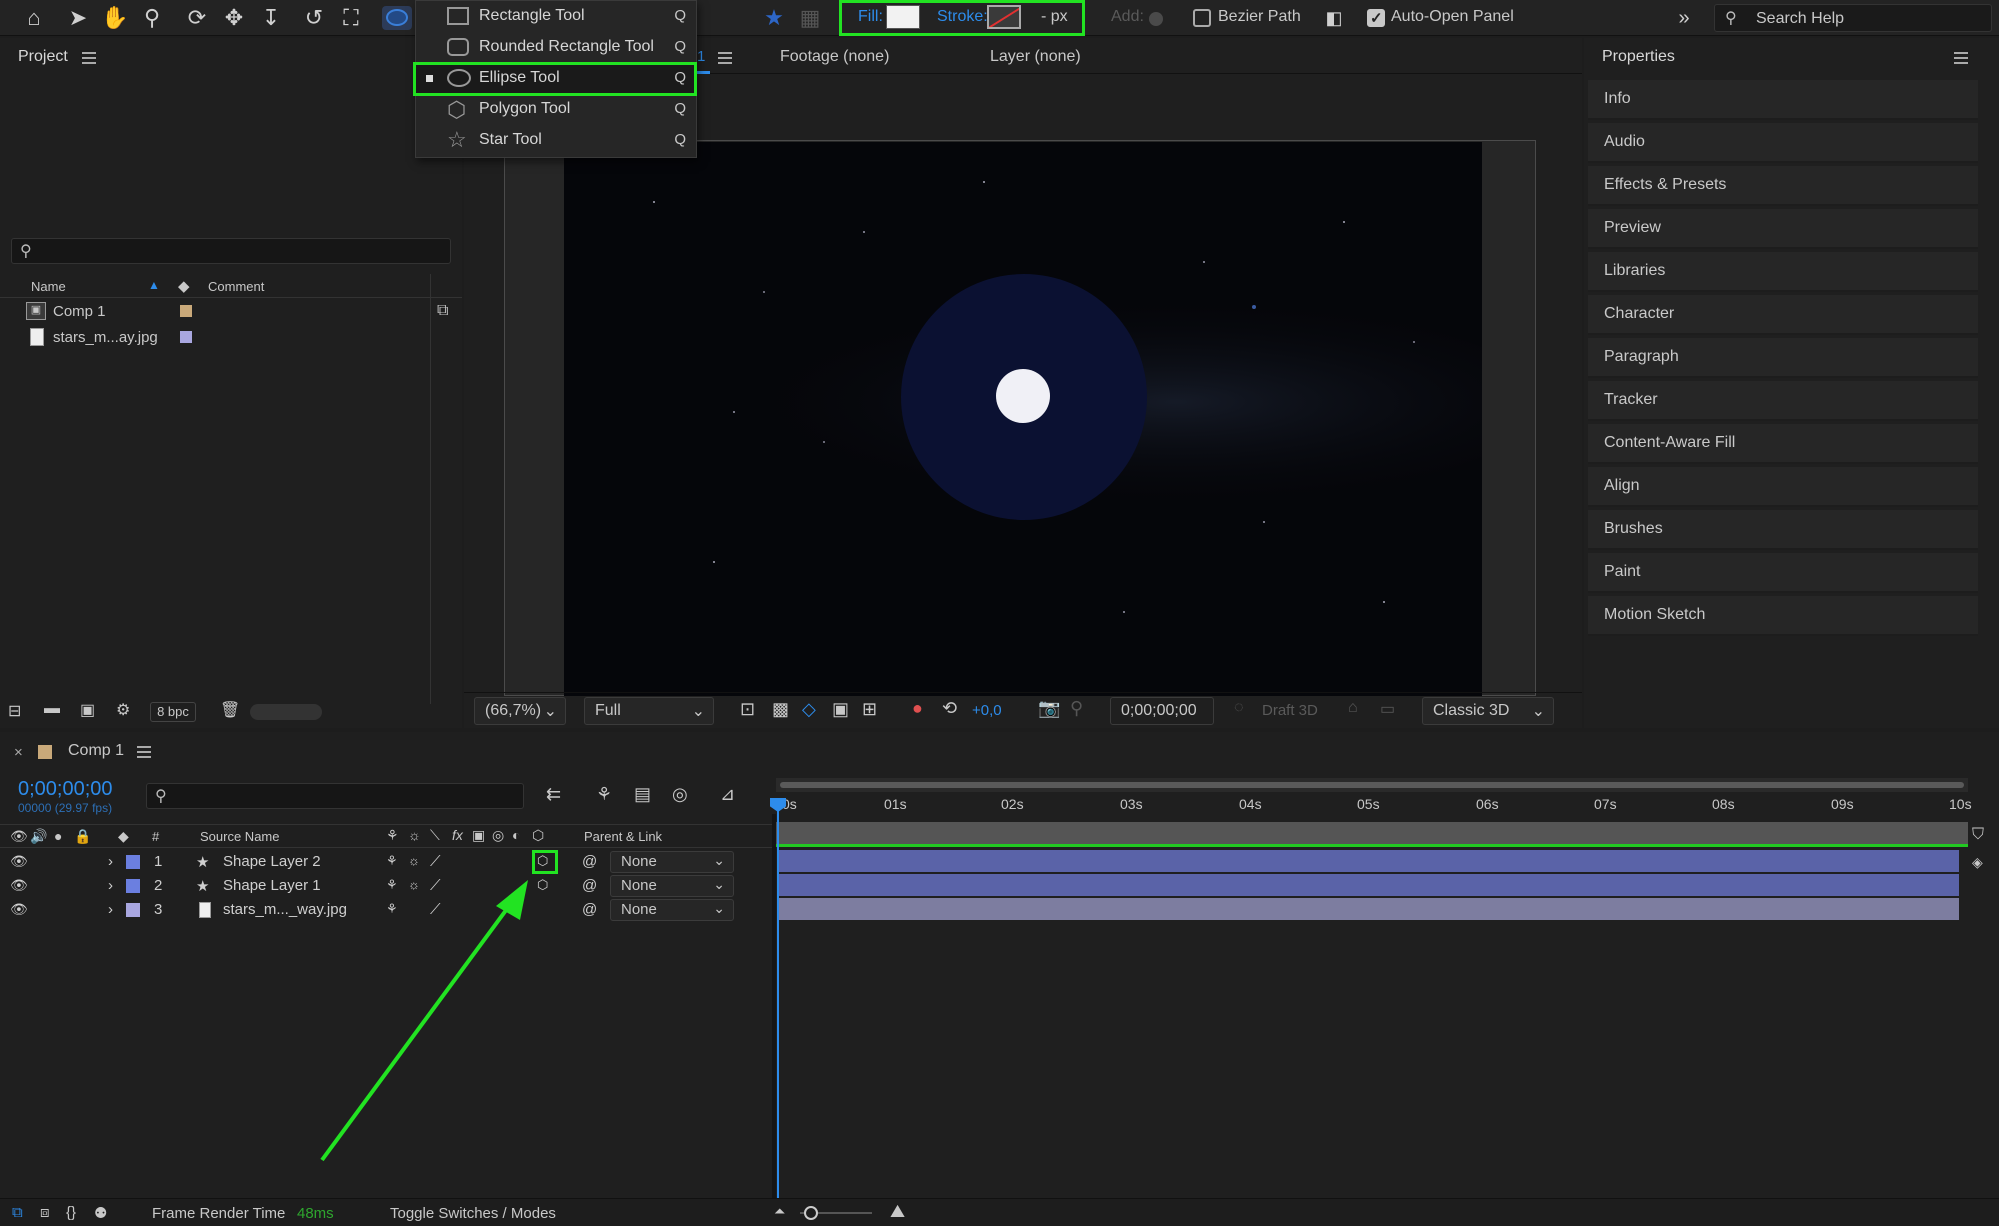 Image resolution: width=1999 pixels, height=1226 pixels. I want to click on adjustment-layer-switch-icon: ◐, so click(516, 835).